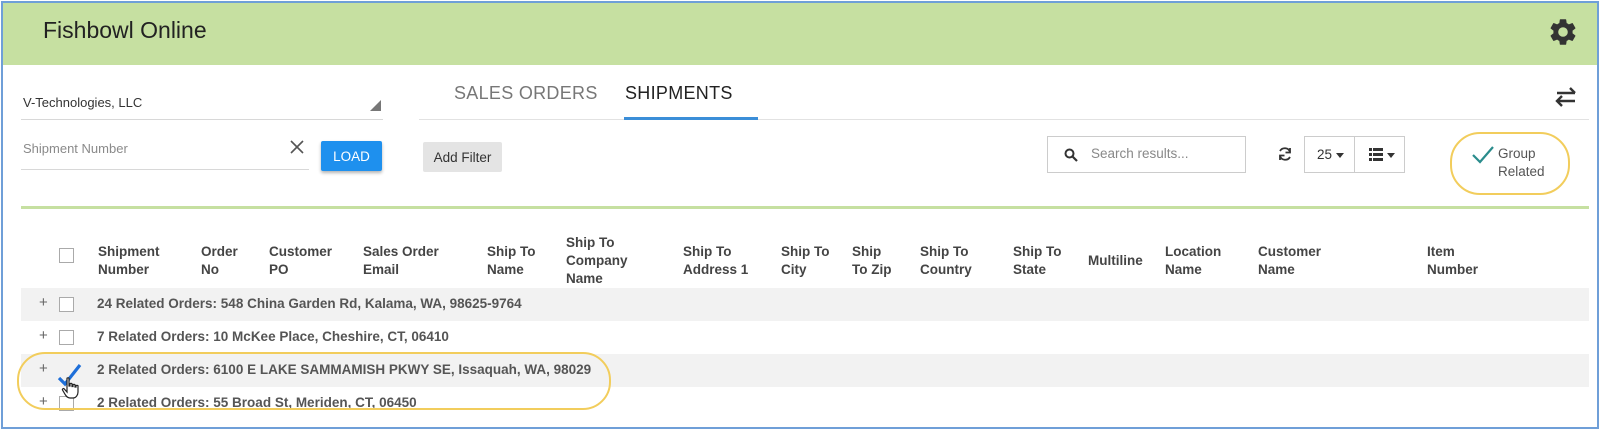  I want to click on hand-cursor-icon, so click(70, 388).